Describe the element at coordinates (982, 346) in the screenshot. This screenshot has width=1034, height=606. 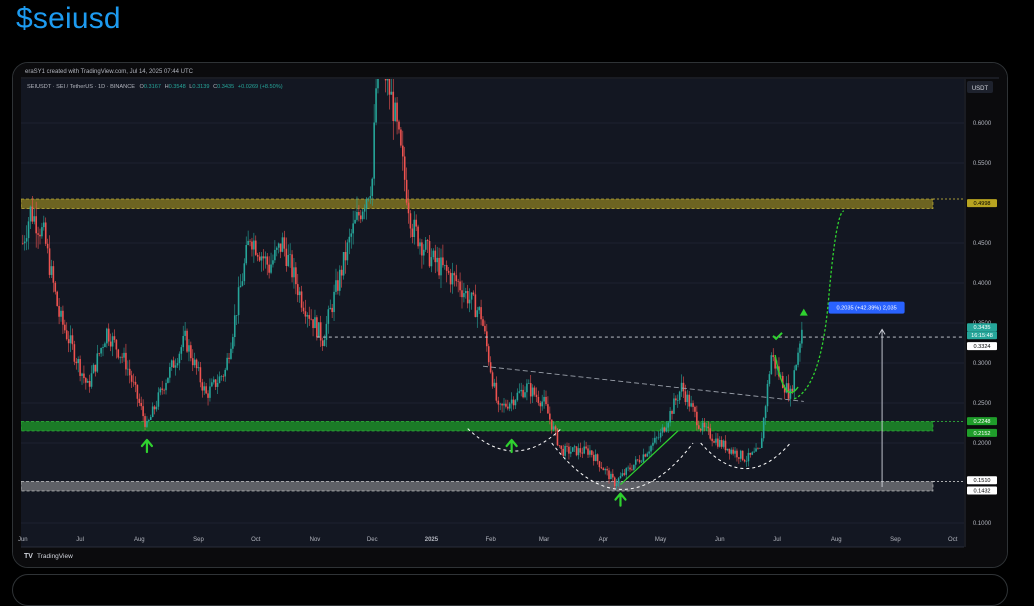
I see `level-label-dashed: 0.3324` at that location.